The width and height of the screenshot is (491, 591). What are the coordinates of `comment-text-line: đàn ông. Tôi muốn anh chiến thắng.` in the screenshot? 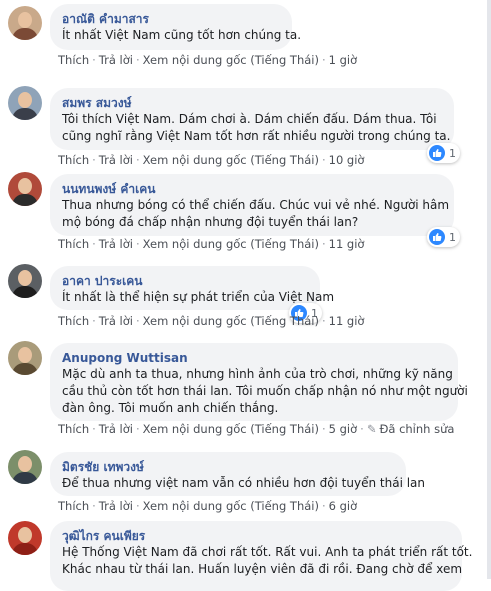 It's located at (170, 408).